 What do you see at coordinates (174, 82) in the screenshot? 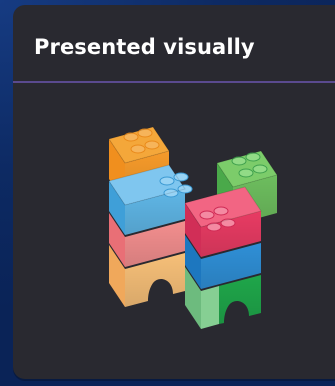
I see `card-divider` at bounding box center [174, 82].